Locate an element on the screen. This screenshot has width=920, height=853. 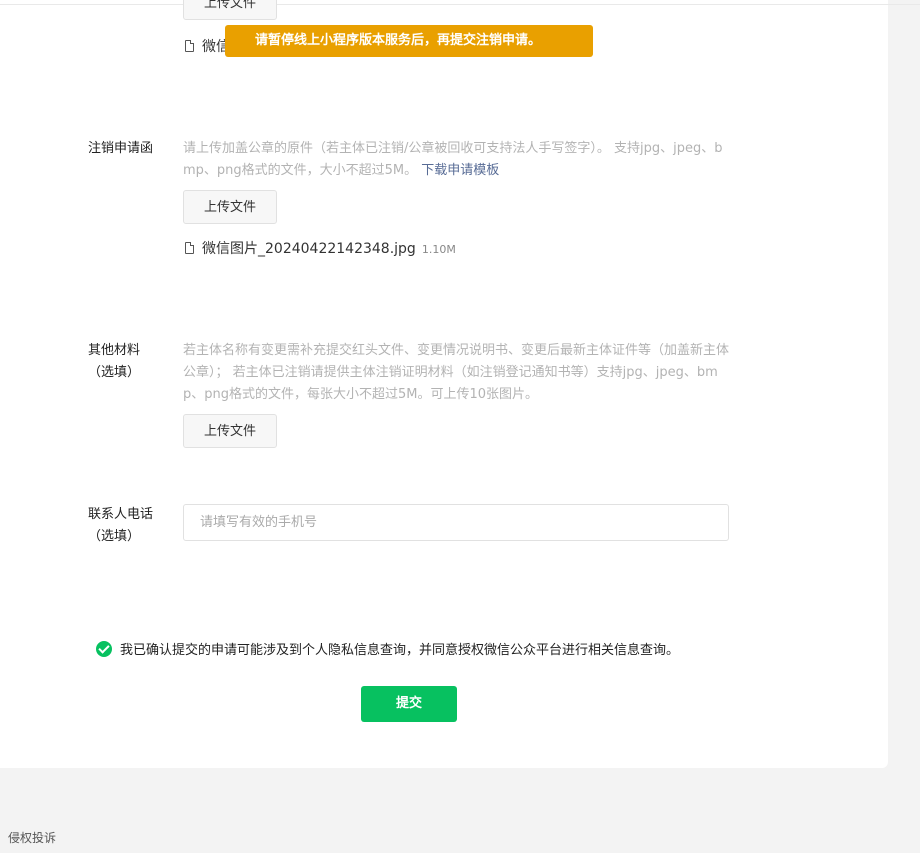
contact-phone-label: 联系人电话（选填） is located at coordinates (121, 525).